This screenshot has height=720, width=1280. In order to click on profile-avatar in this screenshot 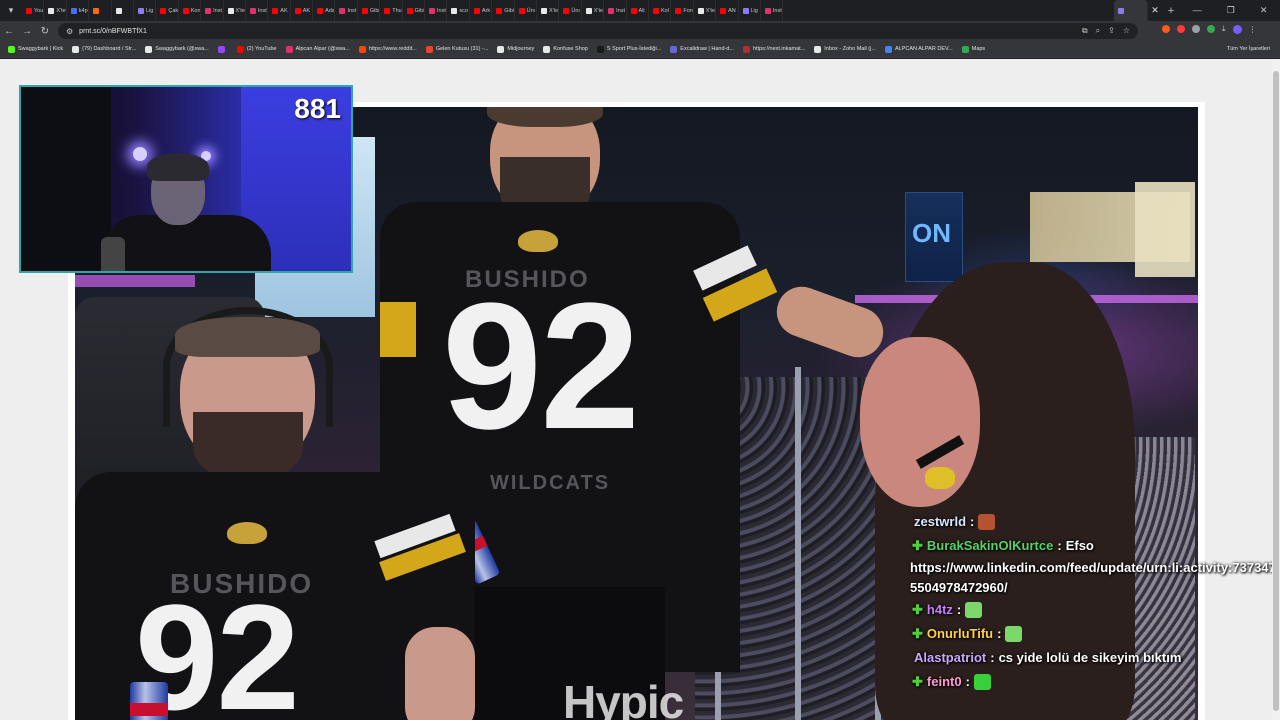, I will do `click(1237, 29)`.